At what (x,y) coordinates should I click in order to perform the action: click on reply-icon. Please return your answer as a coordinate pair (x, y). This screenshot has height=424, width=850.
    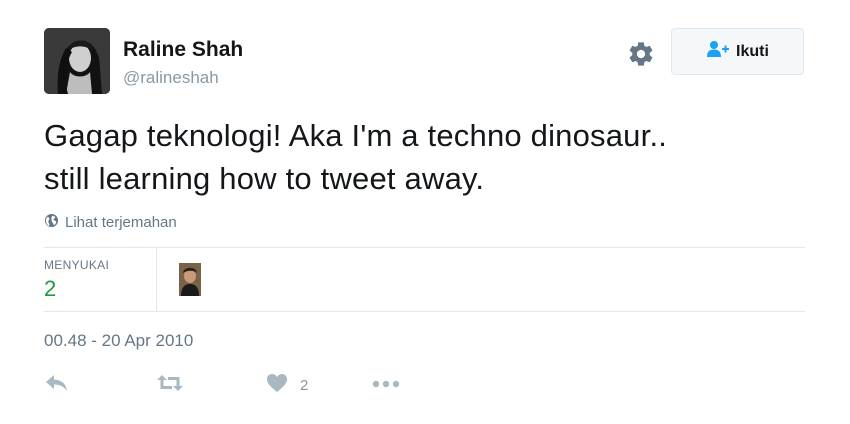
    Looking at the image, I should click on (57, 385).